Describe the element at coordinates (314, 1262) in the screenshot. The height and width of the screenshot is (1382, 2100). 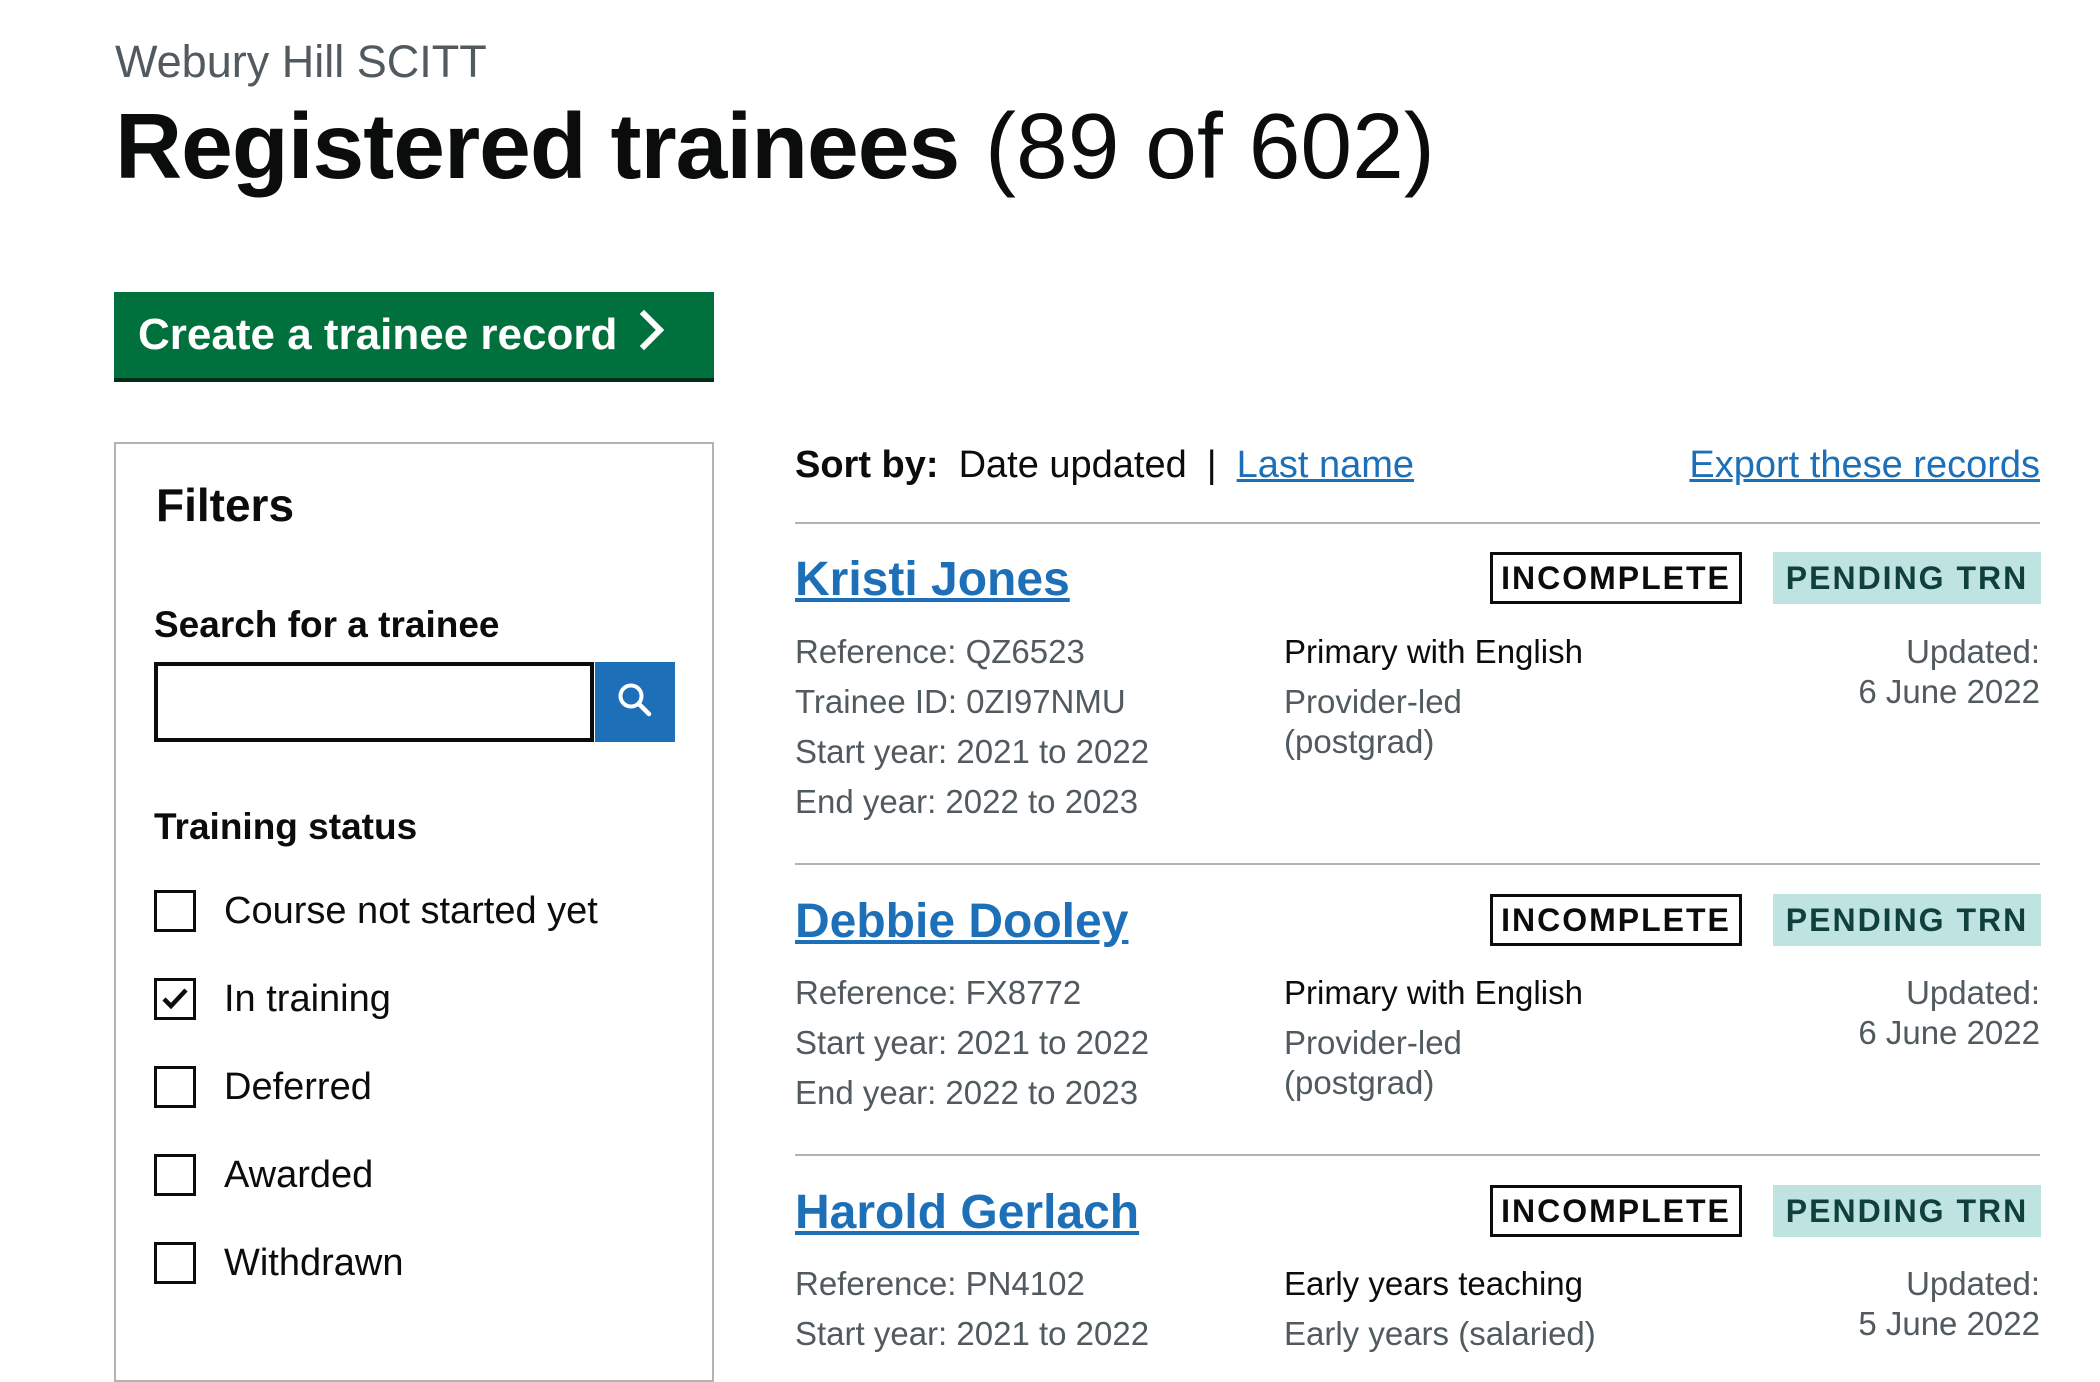
I see `checkbox-label: Withdrawn` at that location.